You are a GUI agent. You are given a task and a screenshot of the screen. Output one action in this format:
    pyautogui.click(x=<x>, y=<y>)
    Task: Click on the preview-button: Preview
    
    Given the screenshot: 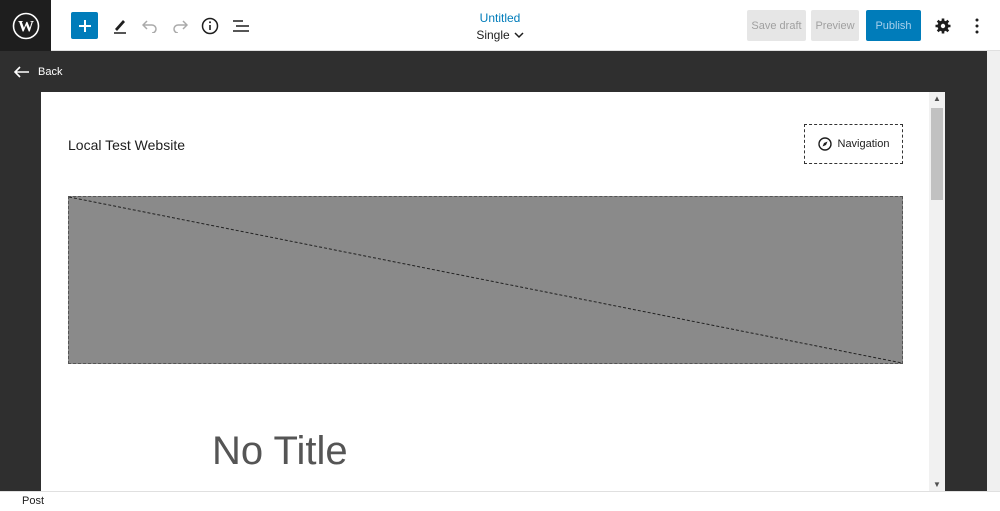 What is the action you would take?
    pyautogui.click(x=835, y=25)
    